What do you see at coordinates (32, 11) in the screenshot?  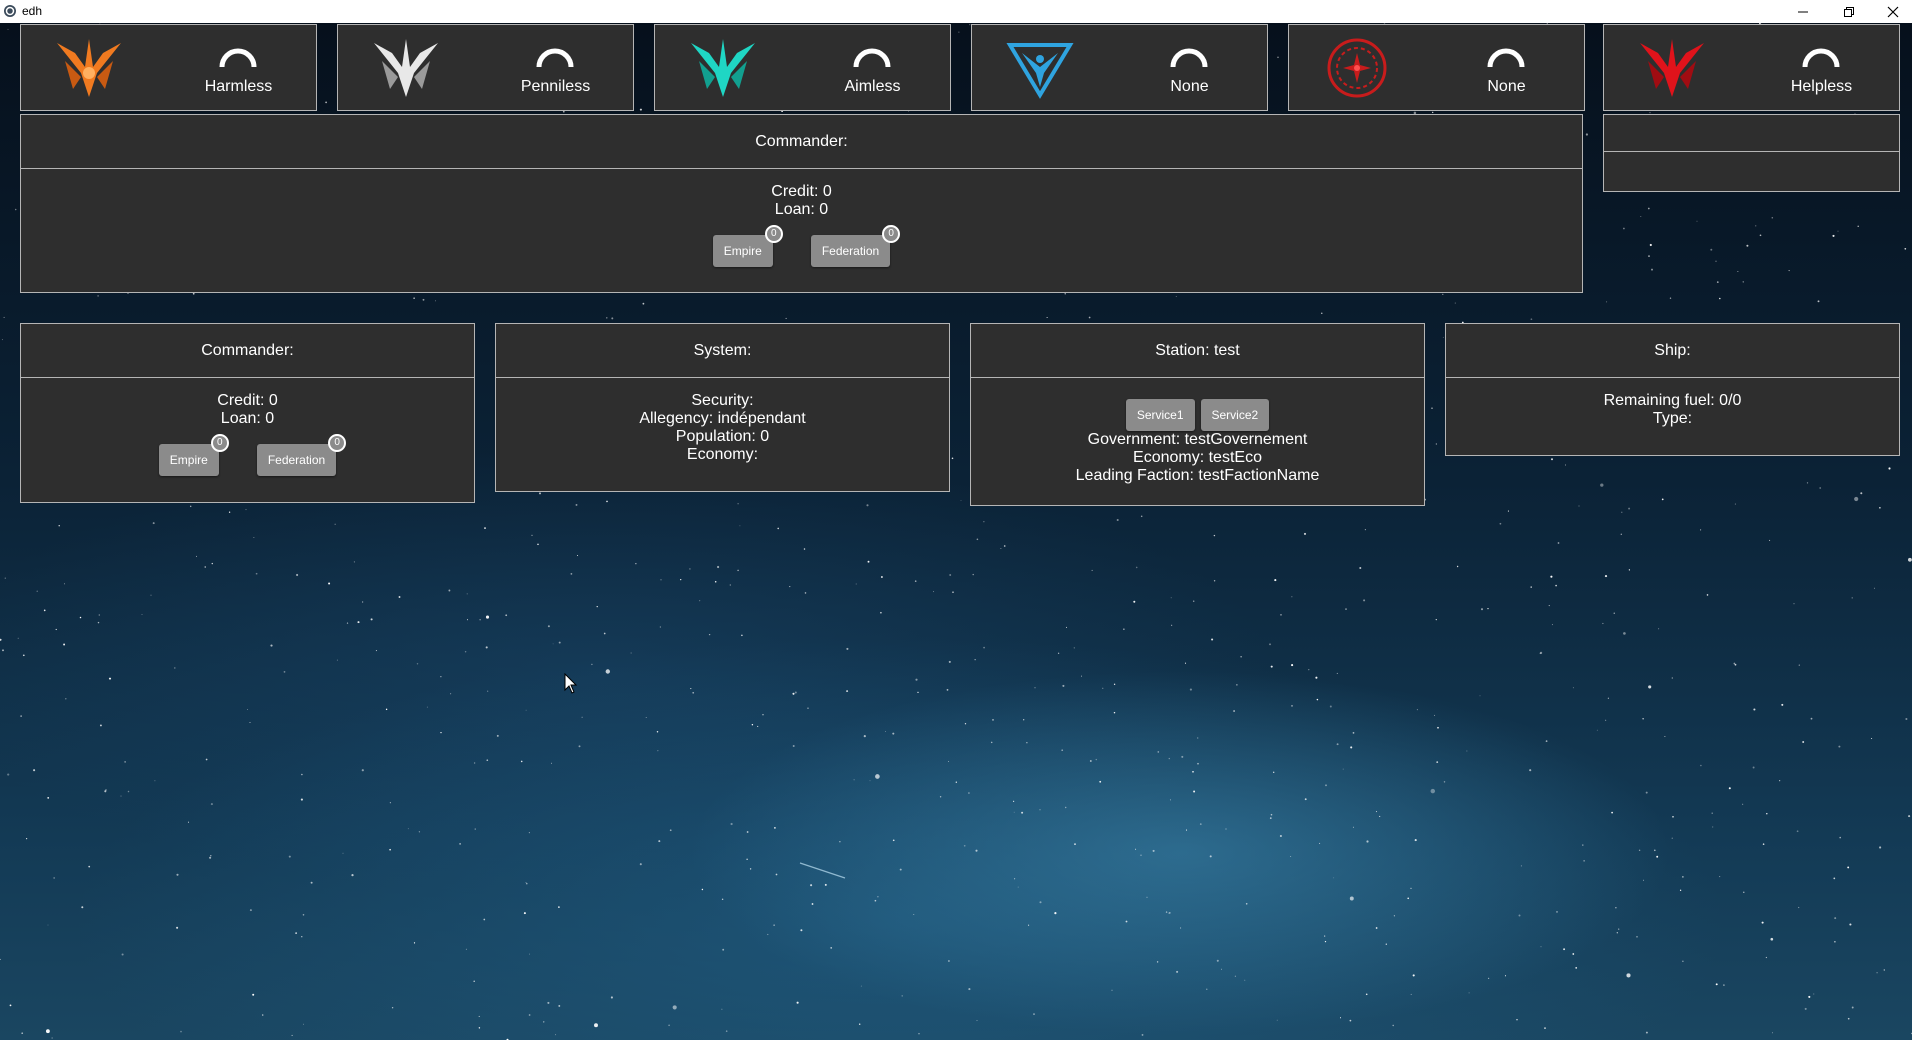 I see `window-title: edh` at bounding box center [32, 11].